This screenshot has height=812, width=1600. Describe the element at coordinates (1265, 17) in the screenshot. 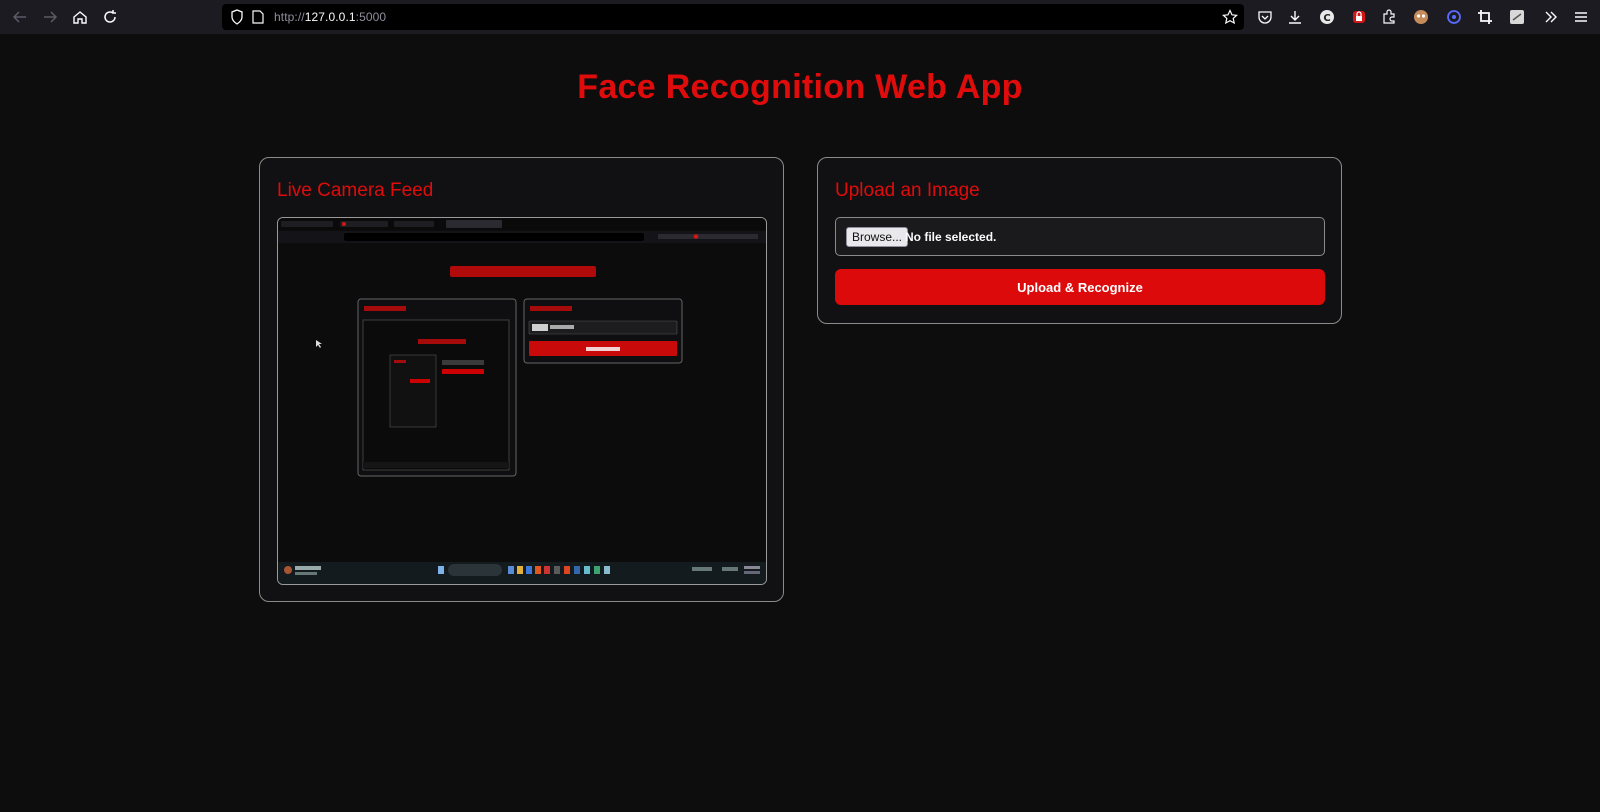

I see `pocket-icon` at that location.